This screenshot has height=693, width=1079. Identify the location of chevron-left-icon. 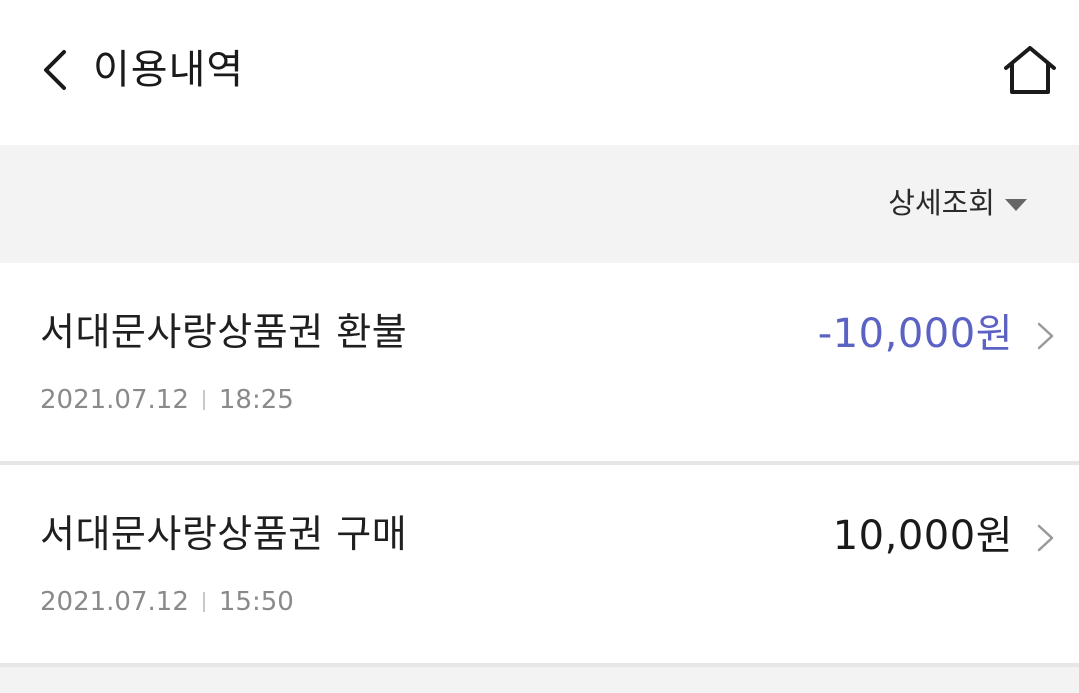
(55, 70).